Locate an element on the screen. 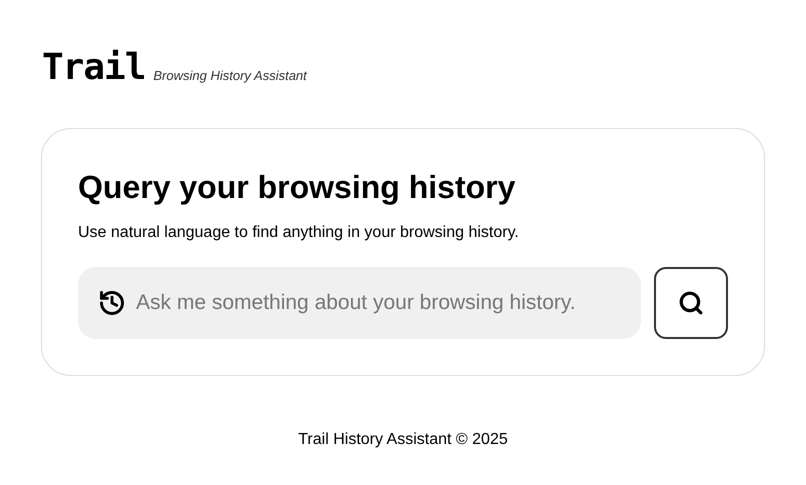 The height and width of the screenshot is (485, 806). card-title: Query your browsing history is located at coordinates (297, 187).